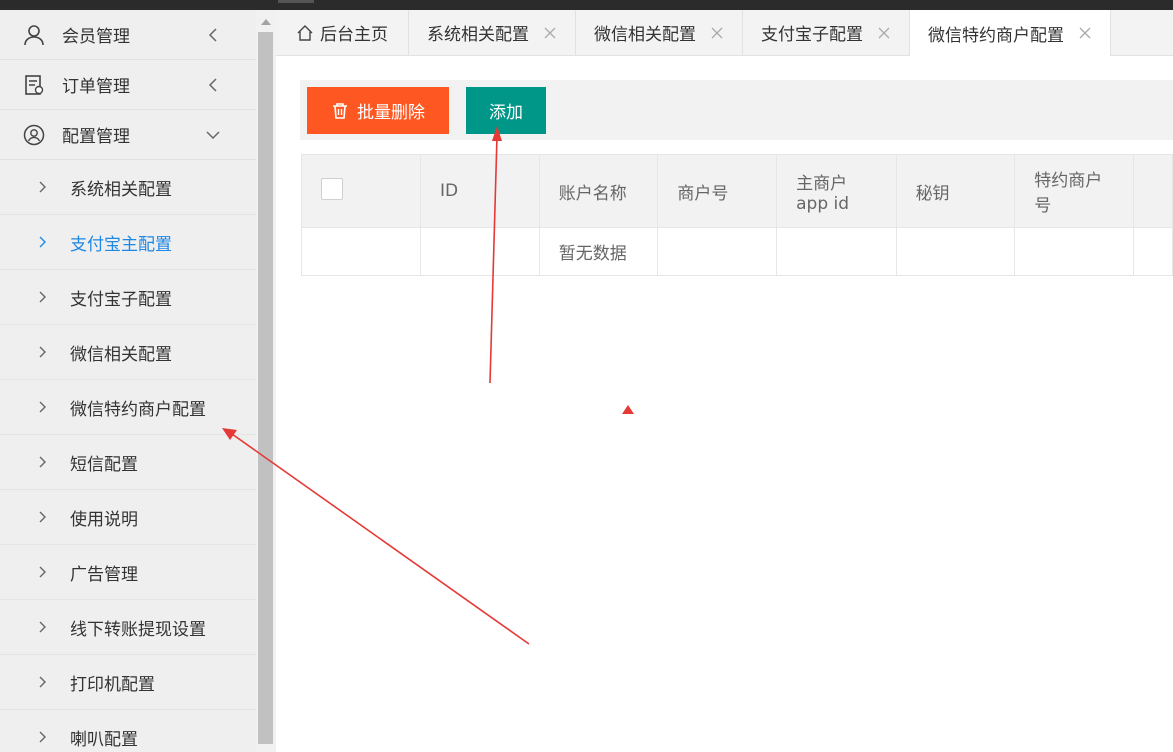 This screenshot has width=1173, height=752. I want to click on toolbar: 批量删除 添加, so click(736, 110).